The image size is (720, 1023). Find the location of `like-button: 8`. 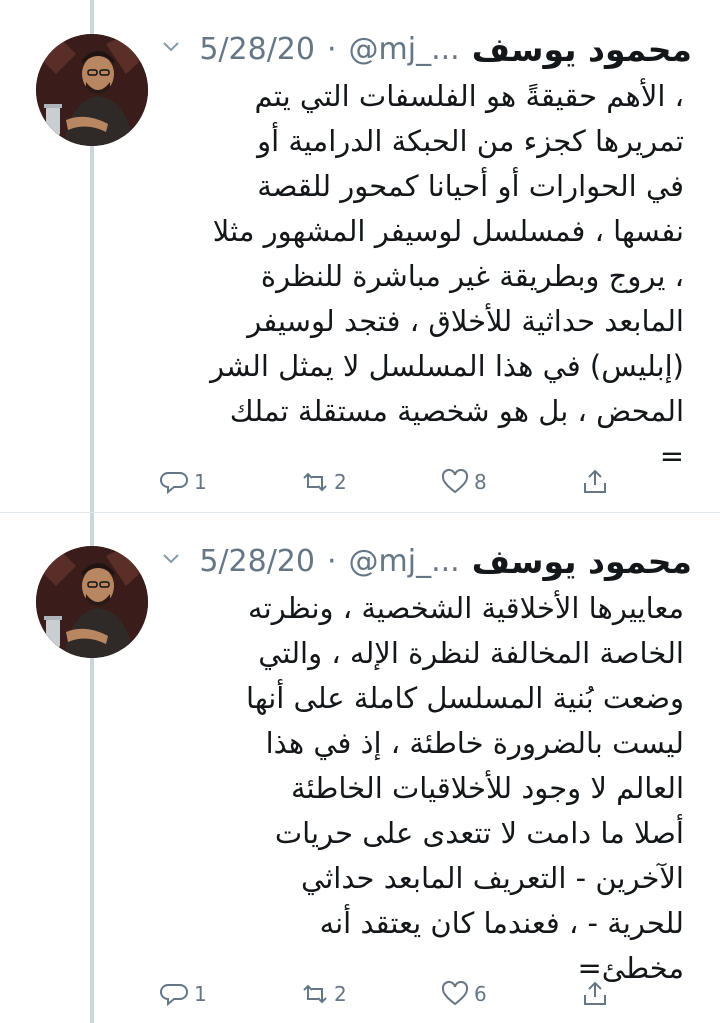

like-button: 8 is located at coordinates (463, 482).